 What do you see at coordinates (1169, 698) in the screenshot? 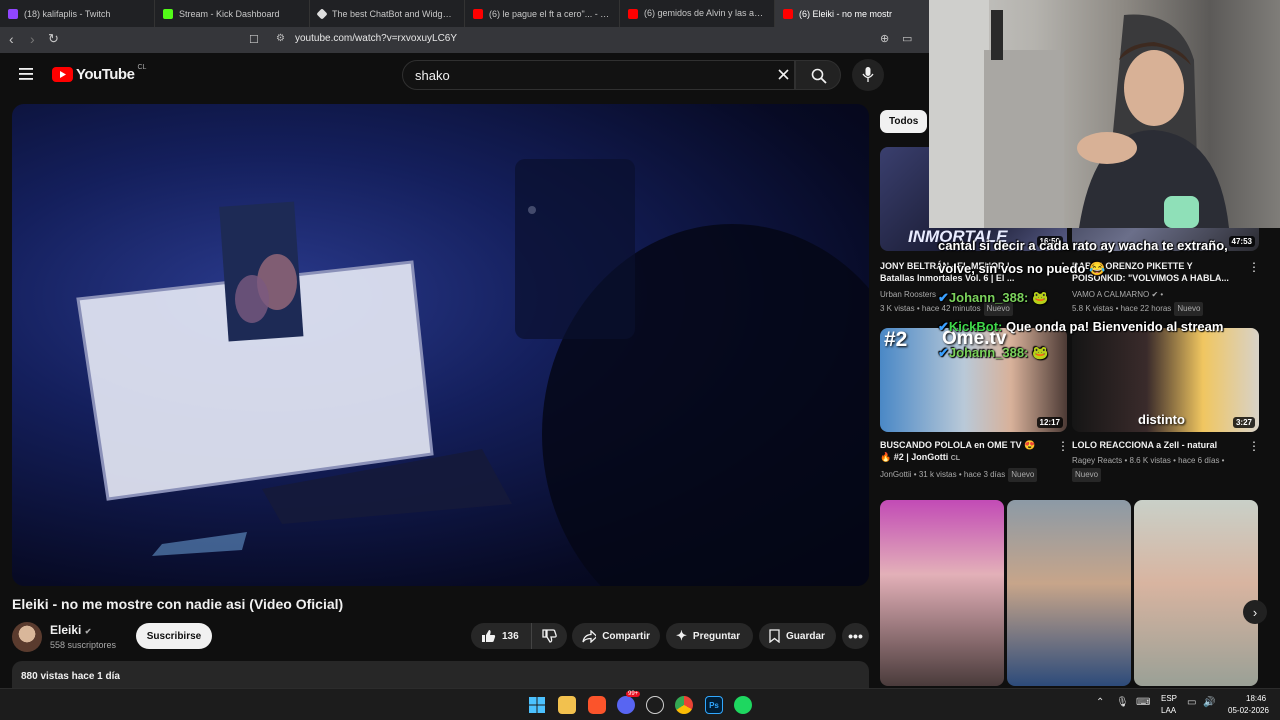
I see `input-language: ESP` at bounding box center [1169, 698].